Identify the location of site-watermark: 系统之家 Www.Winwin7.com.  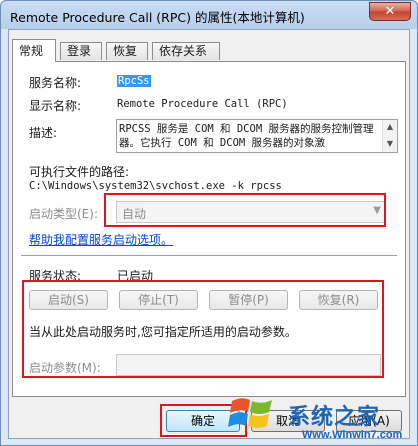
(323, 419).